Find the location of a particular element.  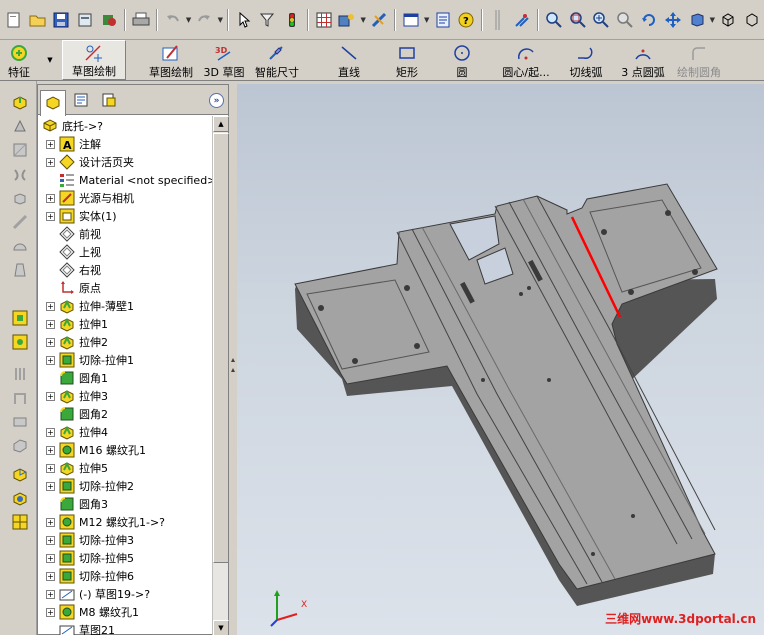

window-dropdown-icon: ▼ is located at coordinates (427, 20).